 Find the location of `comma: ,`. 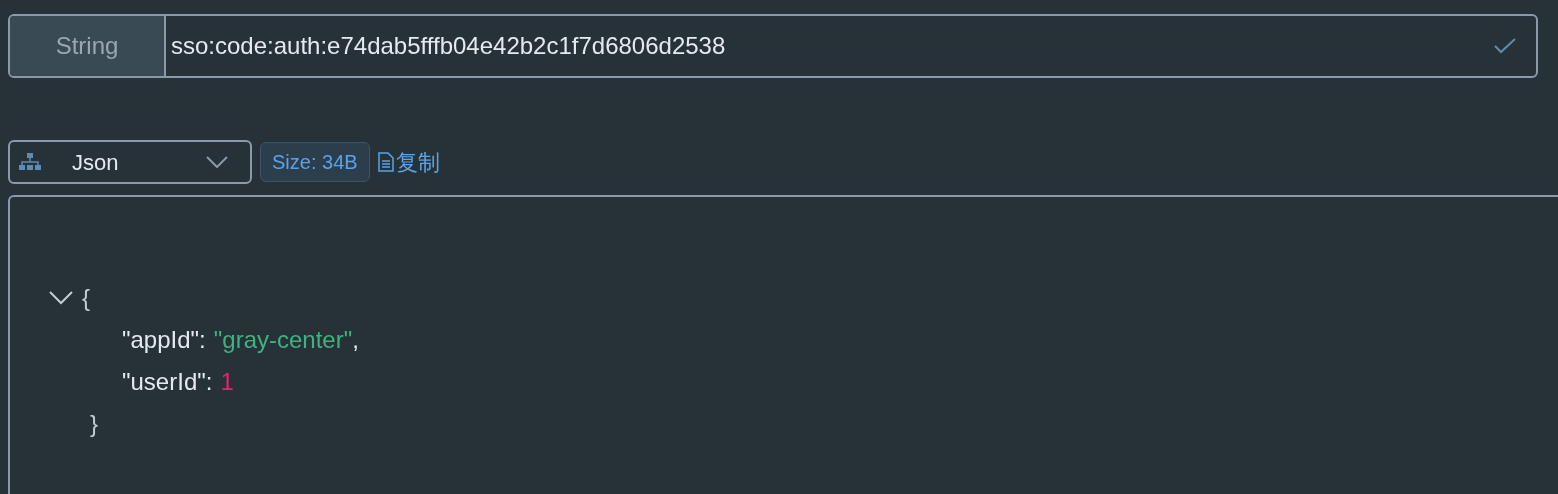

comma: , is located at coordinates (355, 340).